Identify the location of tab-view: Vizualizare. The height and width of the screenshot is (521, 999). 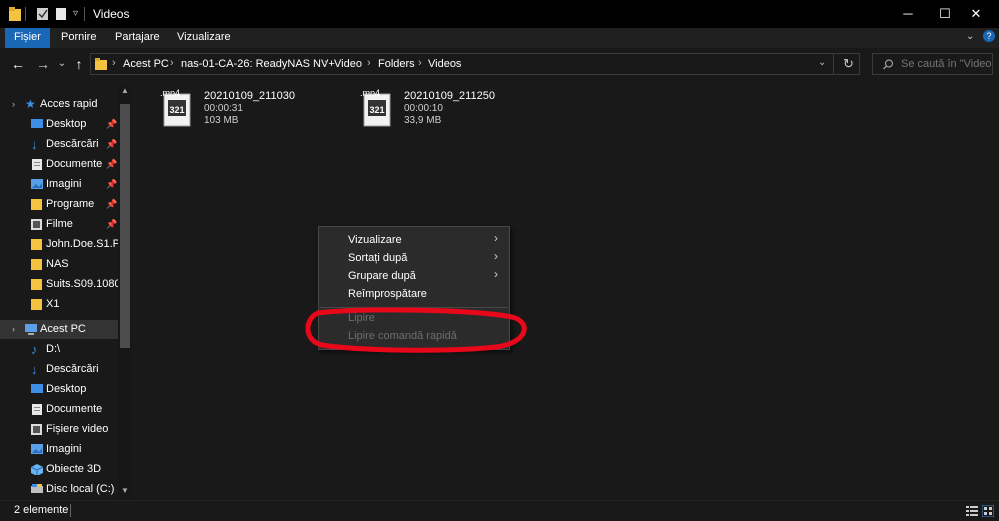
(204, 38).